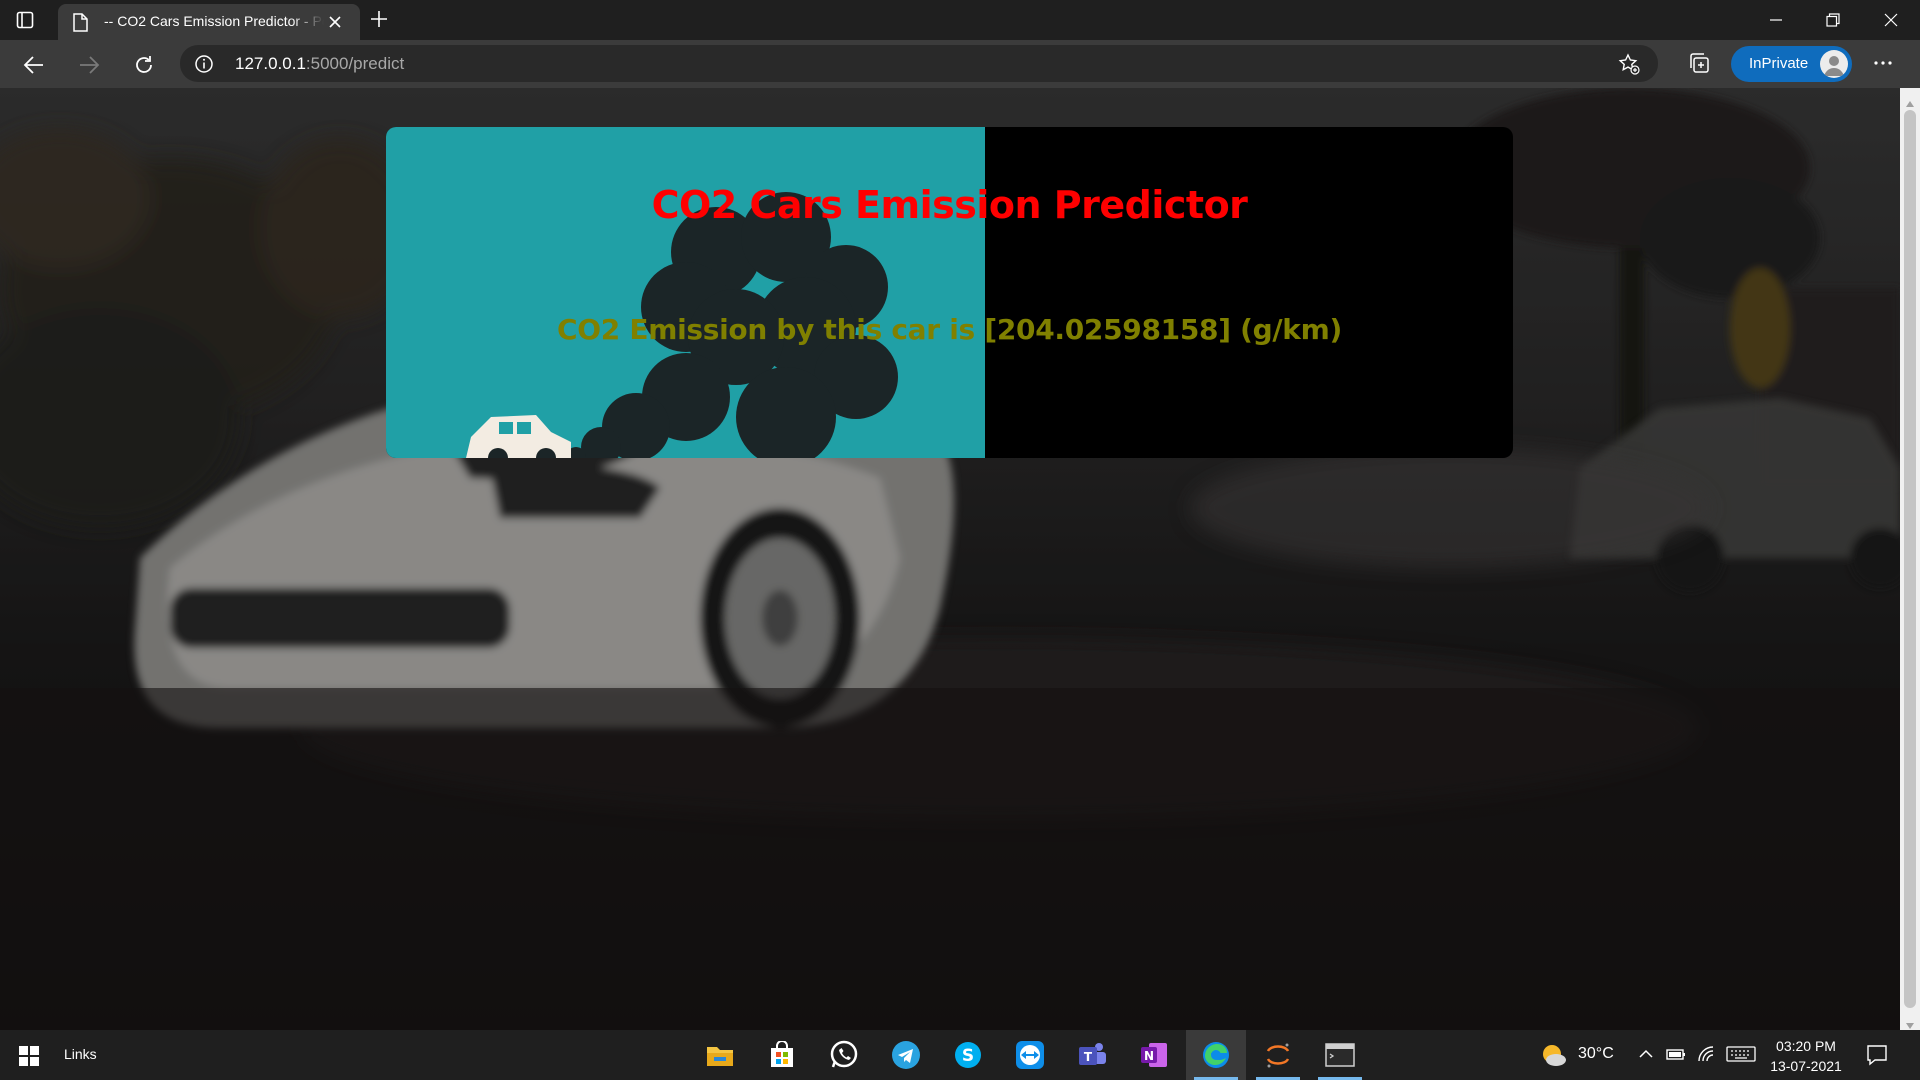  I want to click on file-explorer-icon, so click(720, 1055).